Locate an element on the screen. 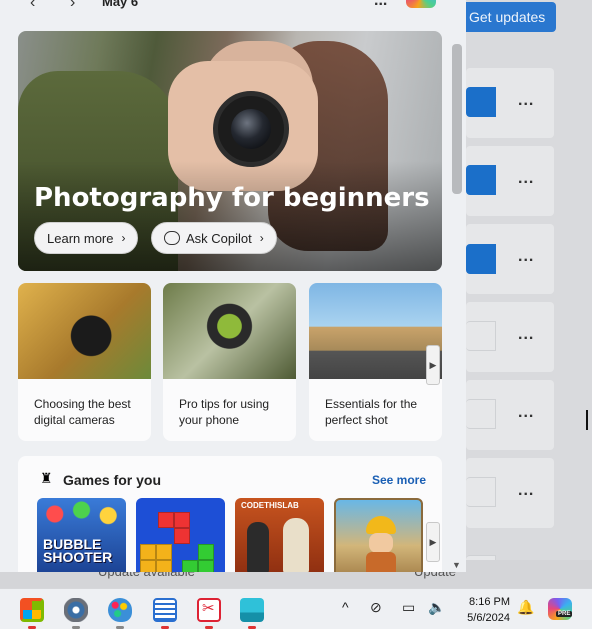 The width and height of the screenshot is (592, 629). notification-bell-icon: 🔔 is located at coordinates (525, 607).